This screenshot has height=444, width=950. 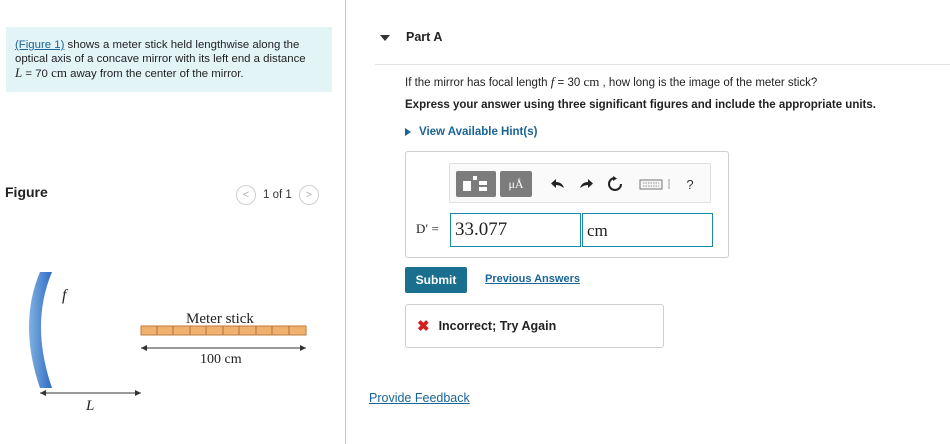 What do you see at coordinates (345, 222) in the screenshot?
I see `column-divider` at bounding box center [345, 222].